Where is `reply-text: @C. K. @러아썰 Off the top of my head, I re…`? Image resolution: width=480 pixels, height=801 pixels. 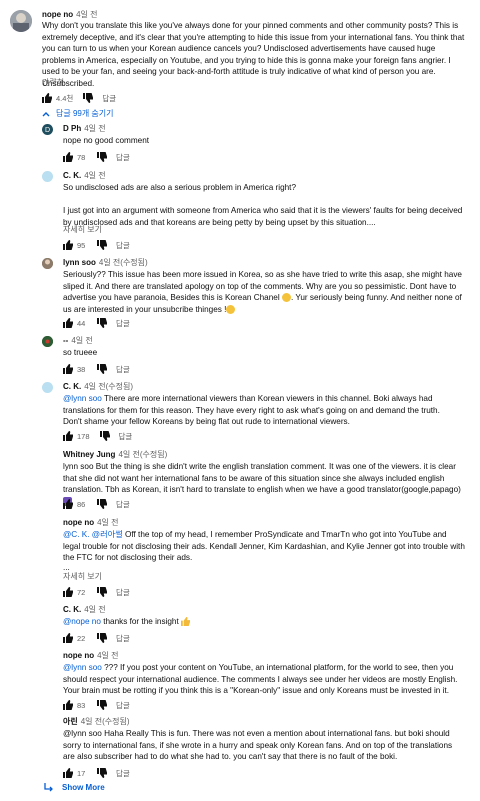
reply-text: @C. K. @러아썰 Off the top of my head, I re… is located at coordinates (264, 550).